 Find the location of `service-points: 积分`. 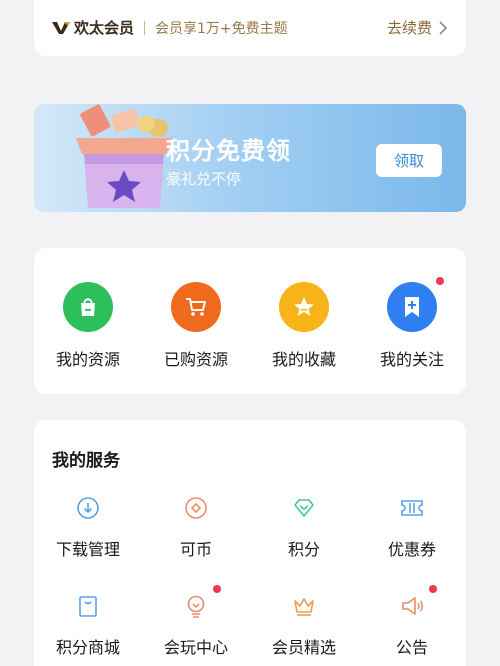

service-points: 积分 is located at coordinates (304, 527).